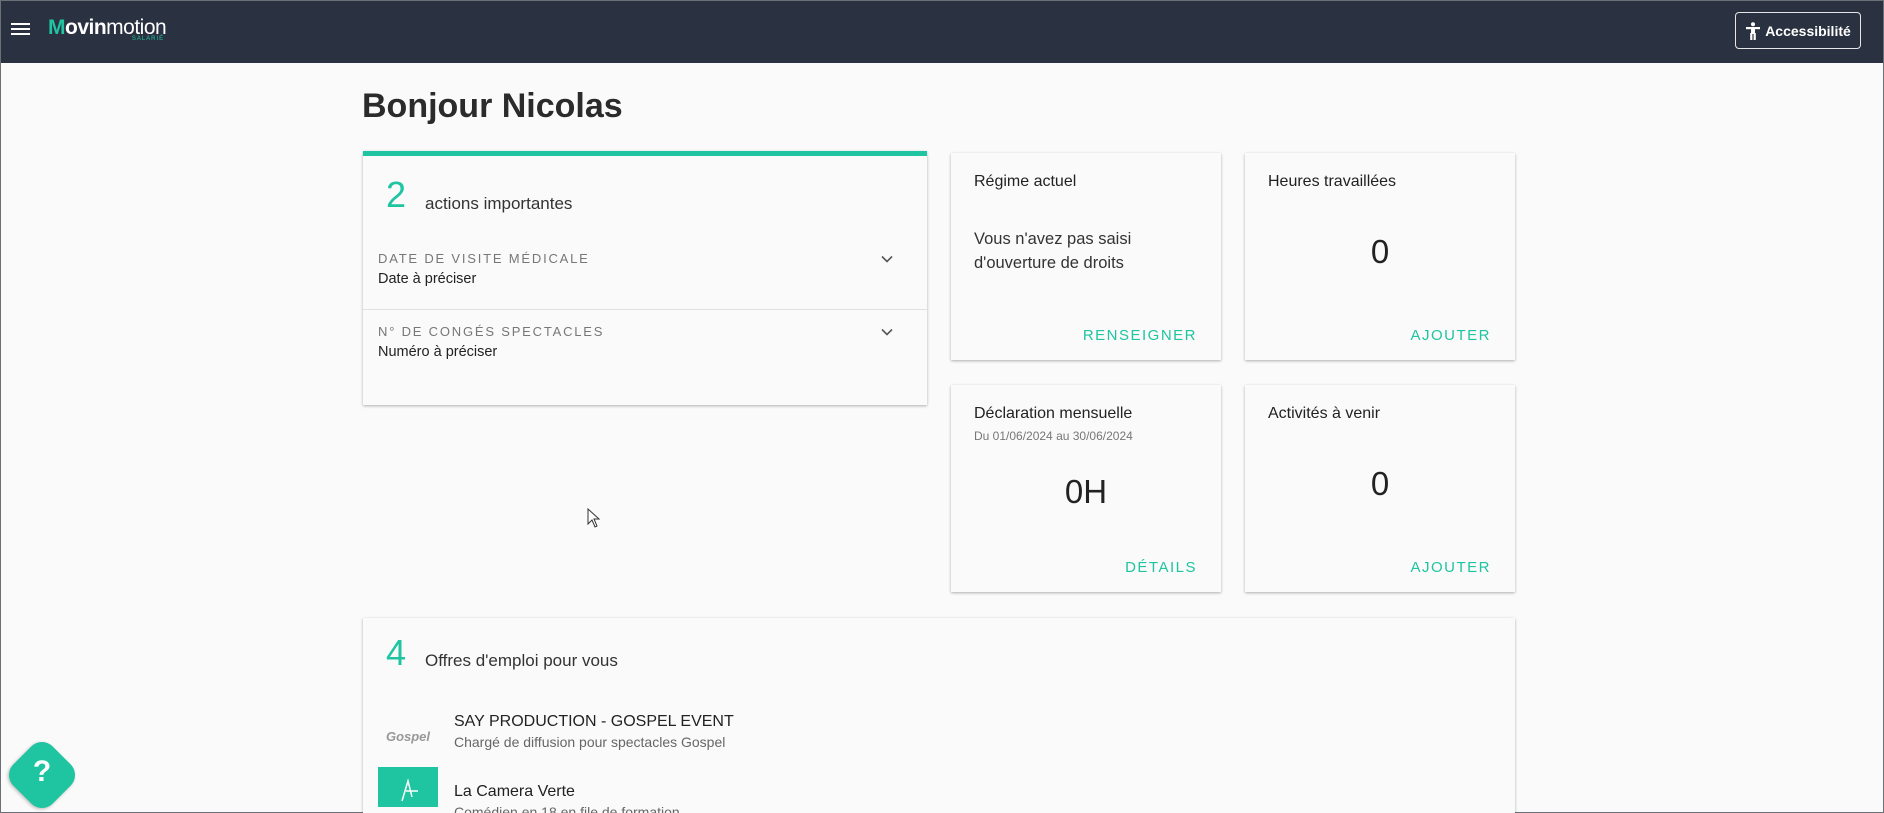  What do you see at coordinates (514, 791) in the screenshot?
I see `job-name: La Camera Verte` at bounding box center [514, 791].